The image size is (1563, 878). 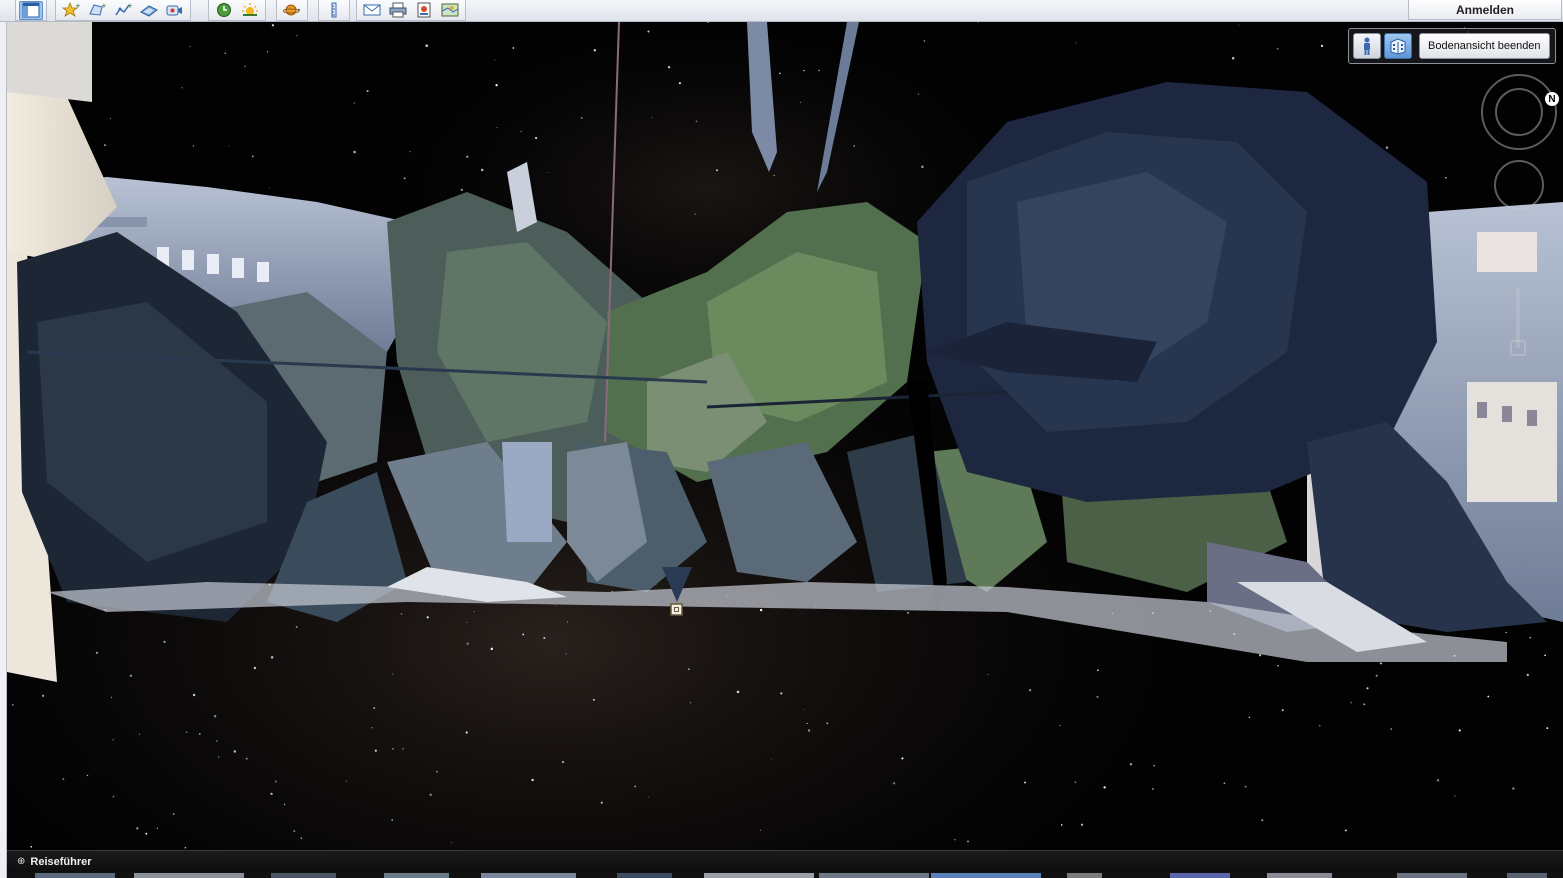 What do you see at coordinates (149, 10) in the screenshot?
I see `add-image-overlay-button` at bounding box center [149, 10].